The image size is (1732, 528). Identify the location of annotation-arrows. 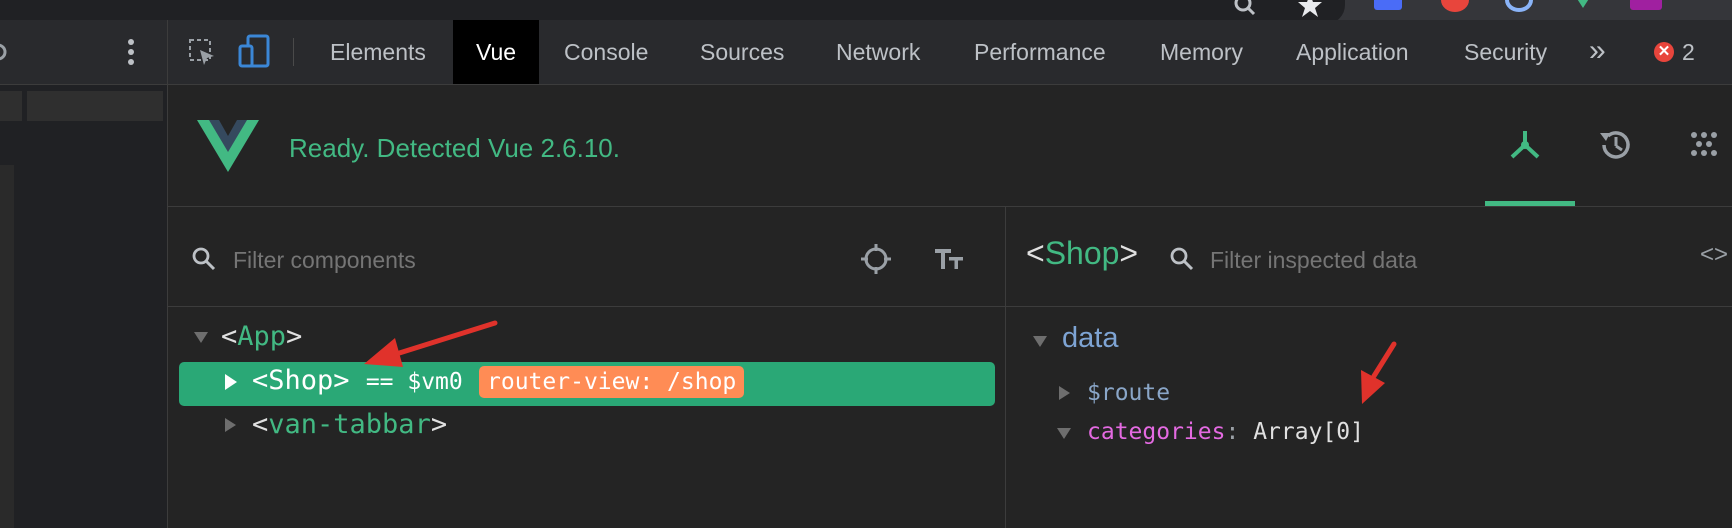
(880, 362).